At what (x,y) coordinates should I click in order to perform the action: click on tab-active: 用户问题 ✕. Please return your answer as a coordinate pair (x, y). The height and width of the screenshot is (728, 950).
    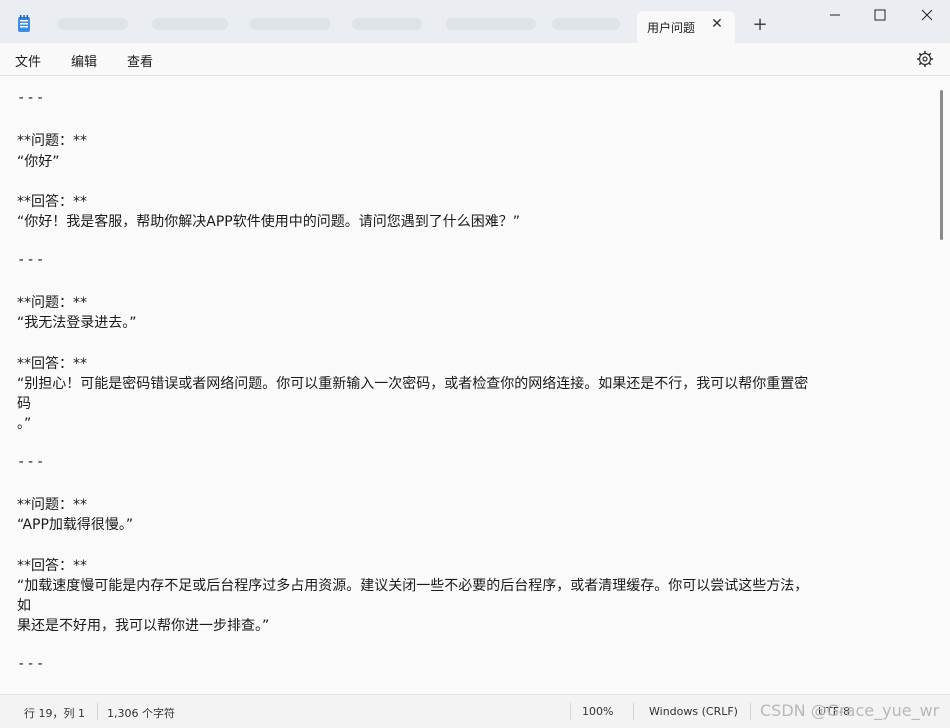
    Looking at the image, I should click on (686, 27).